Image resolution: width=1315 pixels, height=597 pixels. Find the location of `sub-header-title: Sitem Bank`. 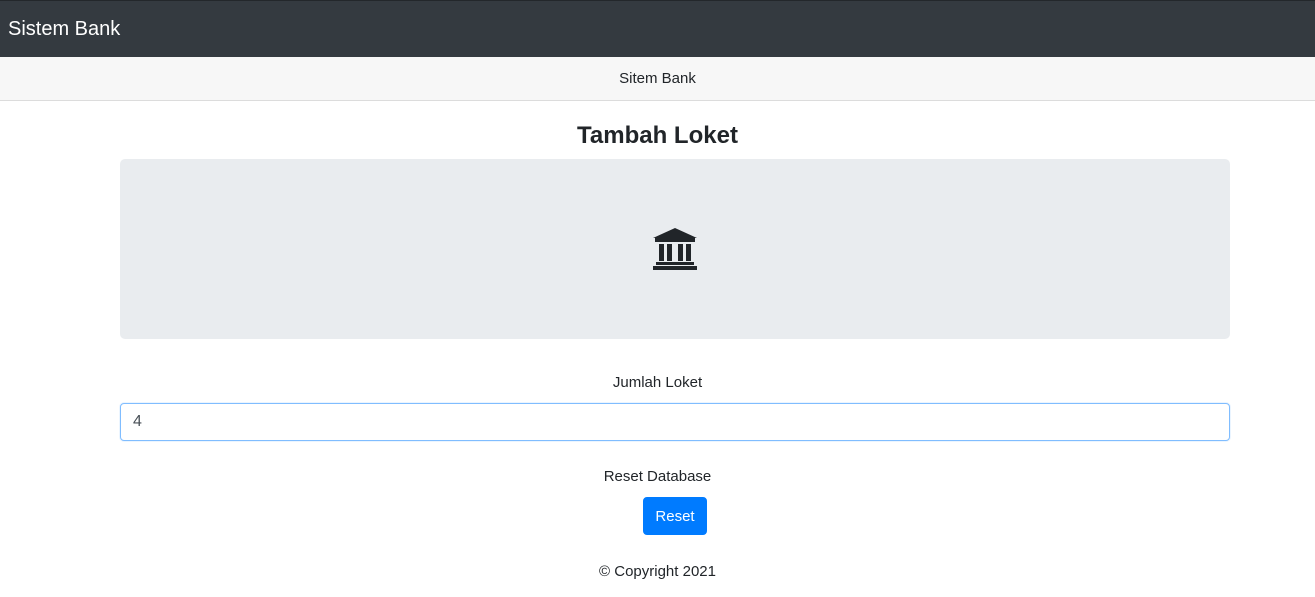

sub-header-title: Sitem Bank is located at coordinates (657, 78).